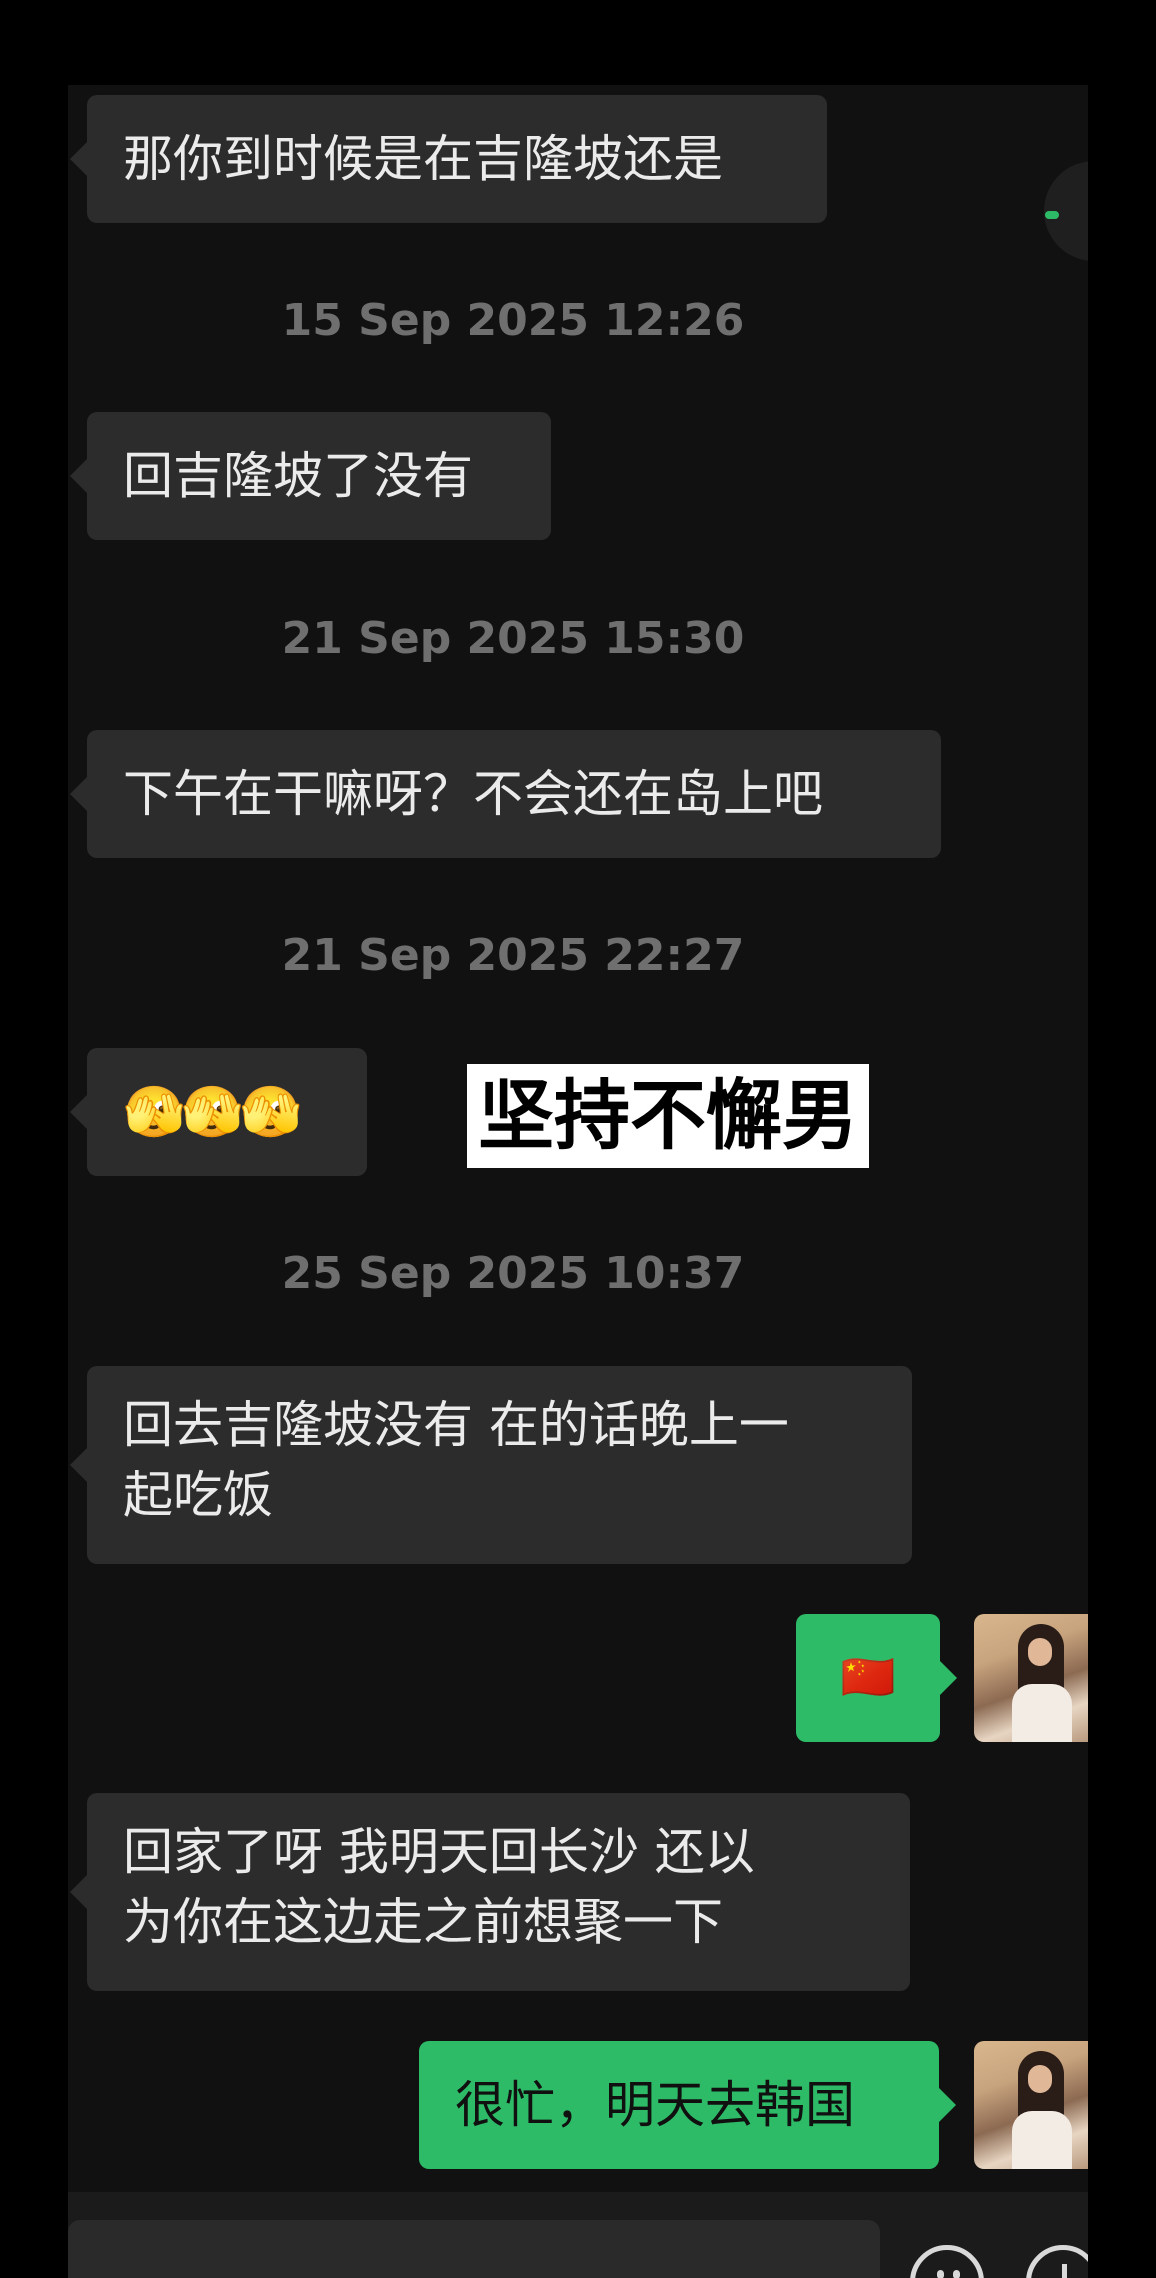  I want to click on caption-overlay: 坚持不懈男, so click(668, 1116).